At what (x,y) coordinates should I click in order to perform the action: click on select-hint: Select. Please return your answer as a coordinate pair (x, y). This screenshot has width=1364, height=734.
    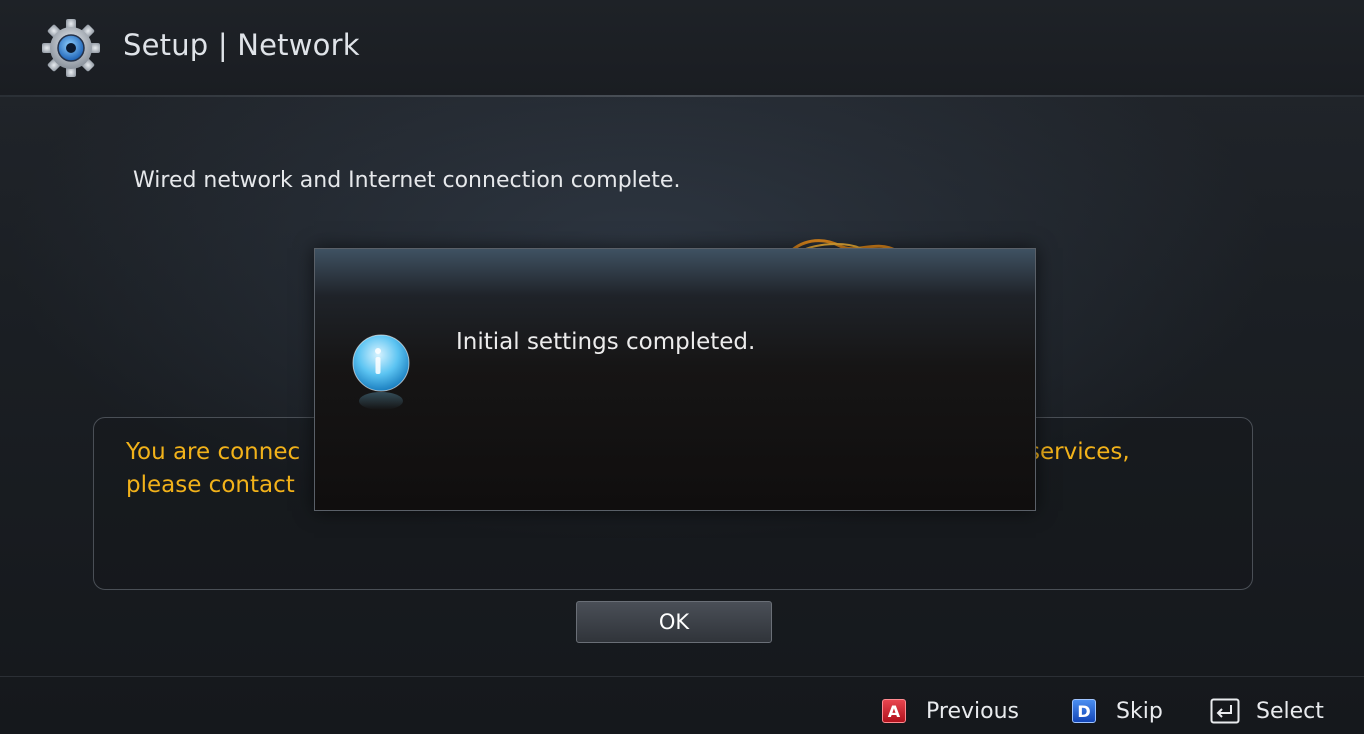
    Looking at the image, I should click on (1267, 711).